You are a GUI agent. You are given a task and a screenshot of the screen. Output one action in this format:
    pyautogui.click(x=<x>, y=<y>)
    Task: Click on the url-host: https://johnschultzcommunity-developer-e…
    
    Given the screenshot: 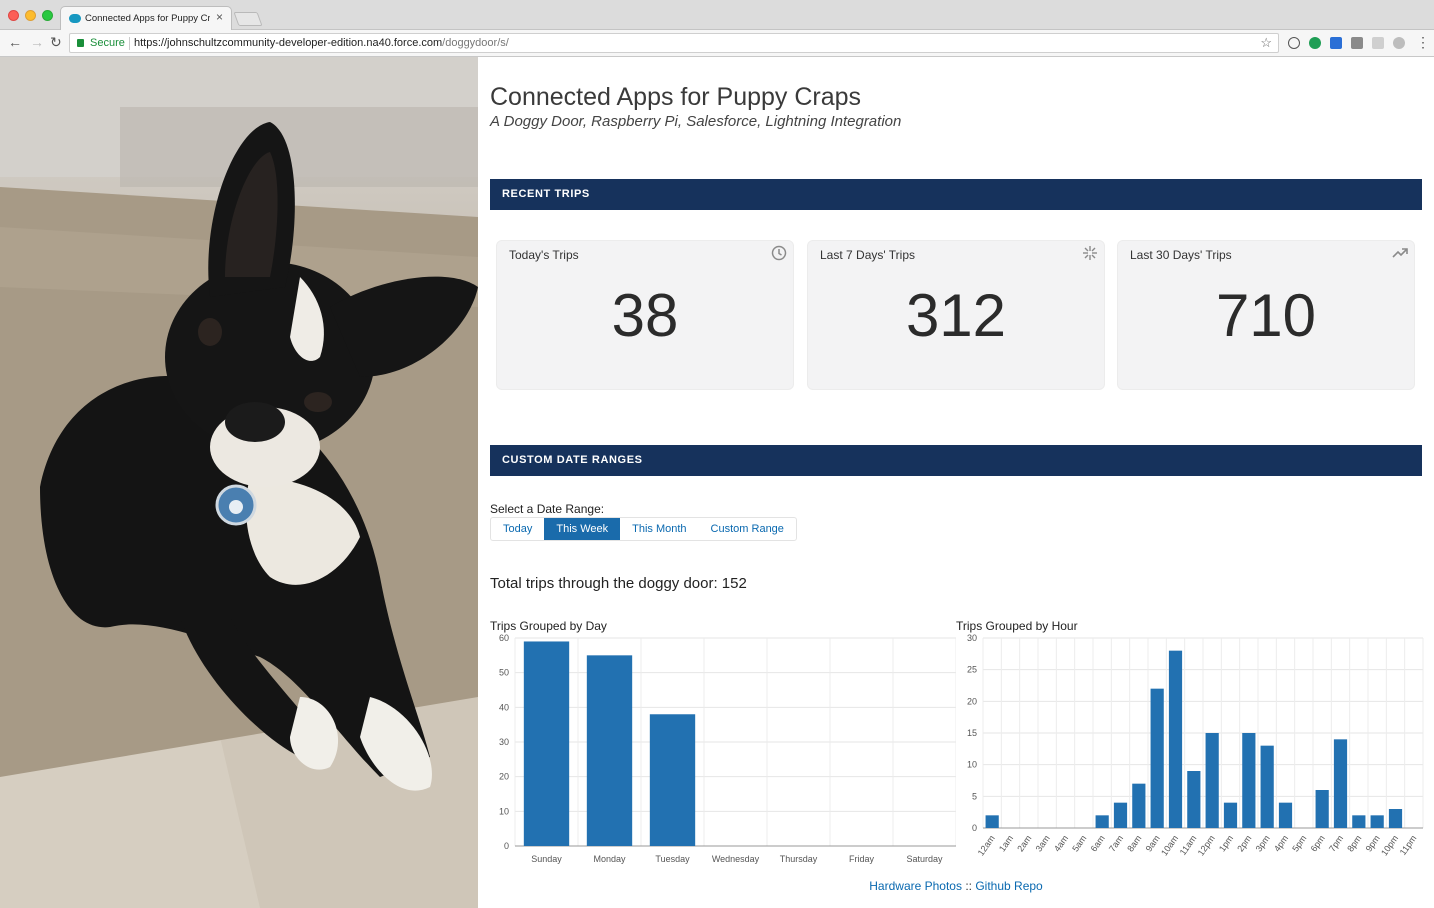 What is the action you would take?
    pyautogui.click(x=288, y=43)
    